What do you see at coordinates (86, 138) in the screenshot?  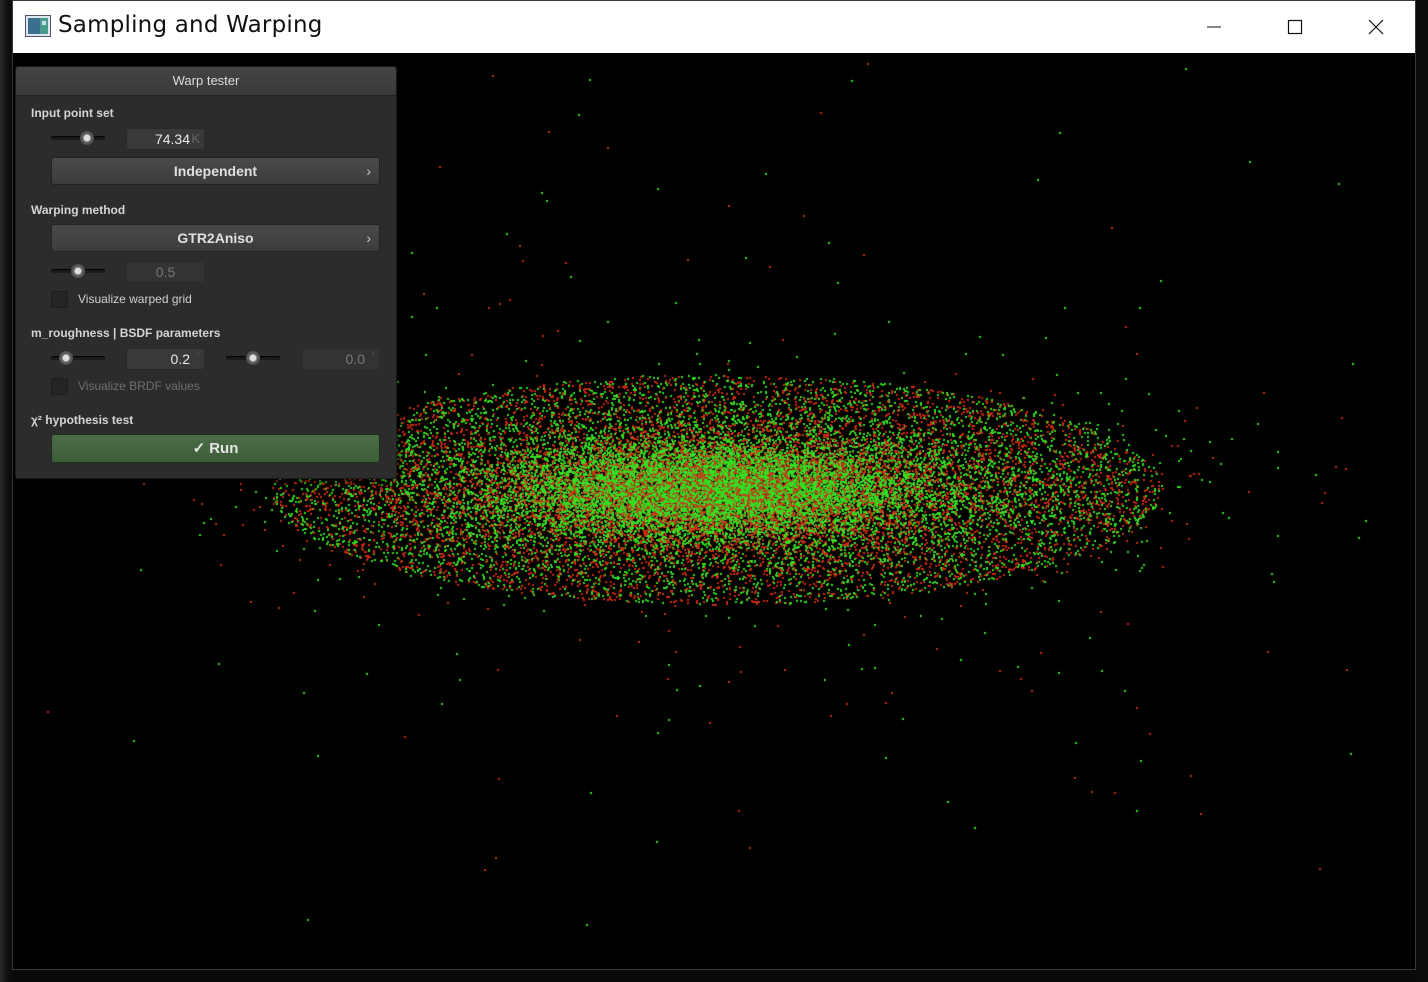 I see `point-count-slider-knob` at bounding box center [86, 138].